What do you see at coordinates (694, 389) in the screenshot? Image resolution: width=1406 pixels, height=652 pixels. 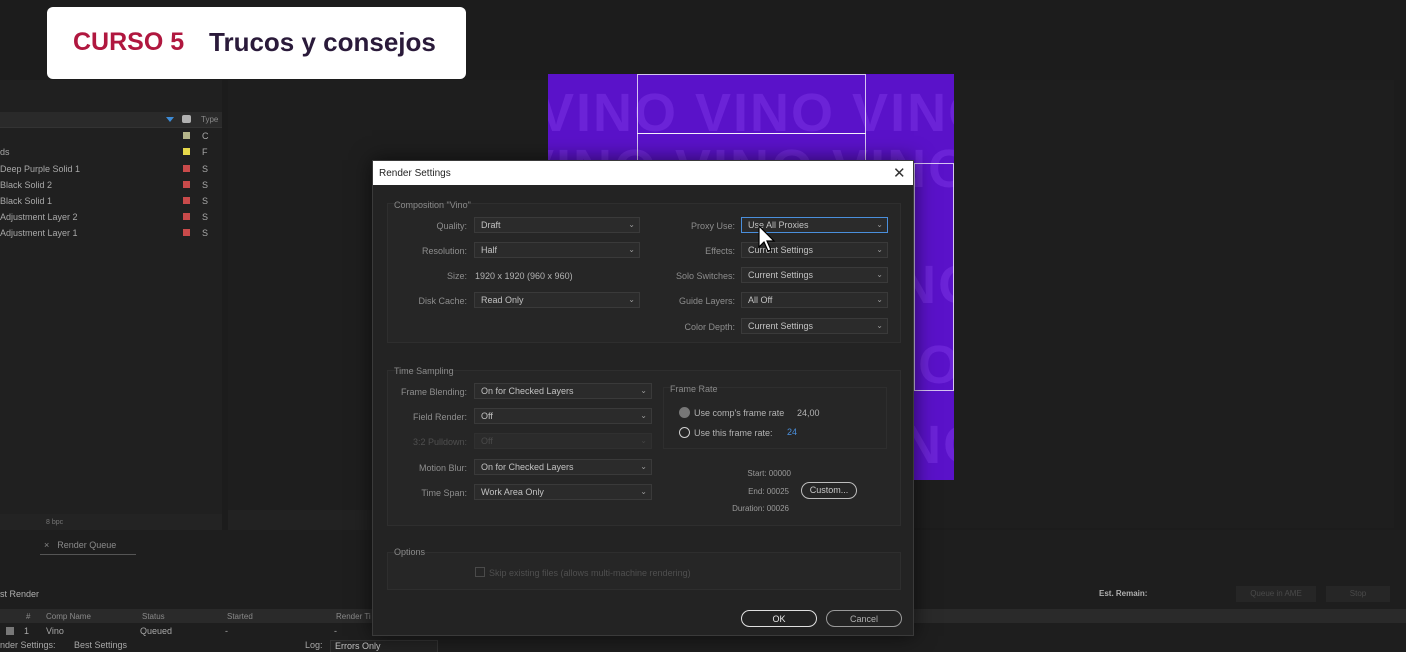 I see `frame-rate-group-label: Frame Rate` at bounding box center [694, 389].